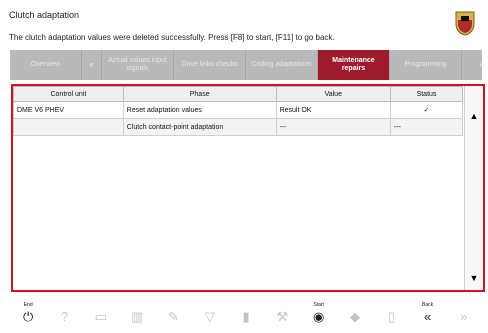 Image resolution: width=488 pixels, height=333 pixels. I want to click on vertical-scrollbar: ▲ ▼, so click(473, 188).